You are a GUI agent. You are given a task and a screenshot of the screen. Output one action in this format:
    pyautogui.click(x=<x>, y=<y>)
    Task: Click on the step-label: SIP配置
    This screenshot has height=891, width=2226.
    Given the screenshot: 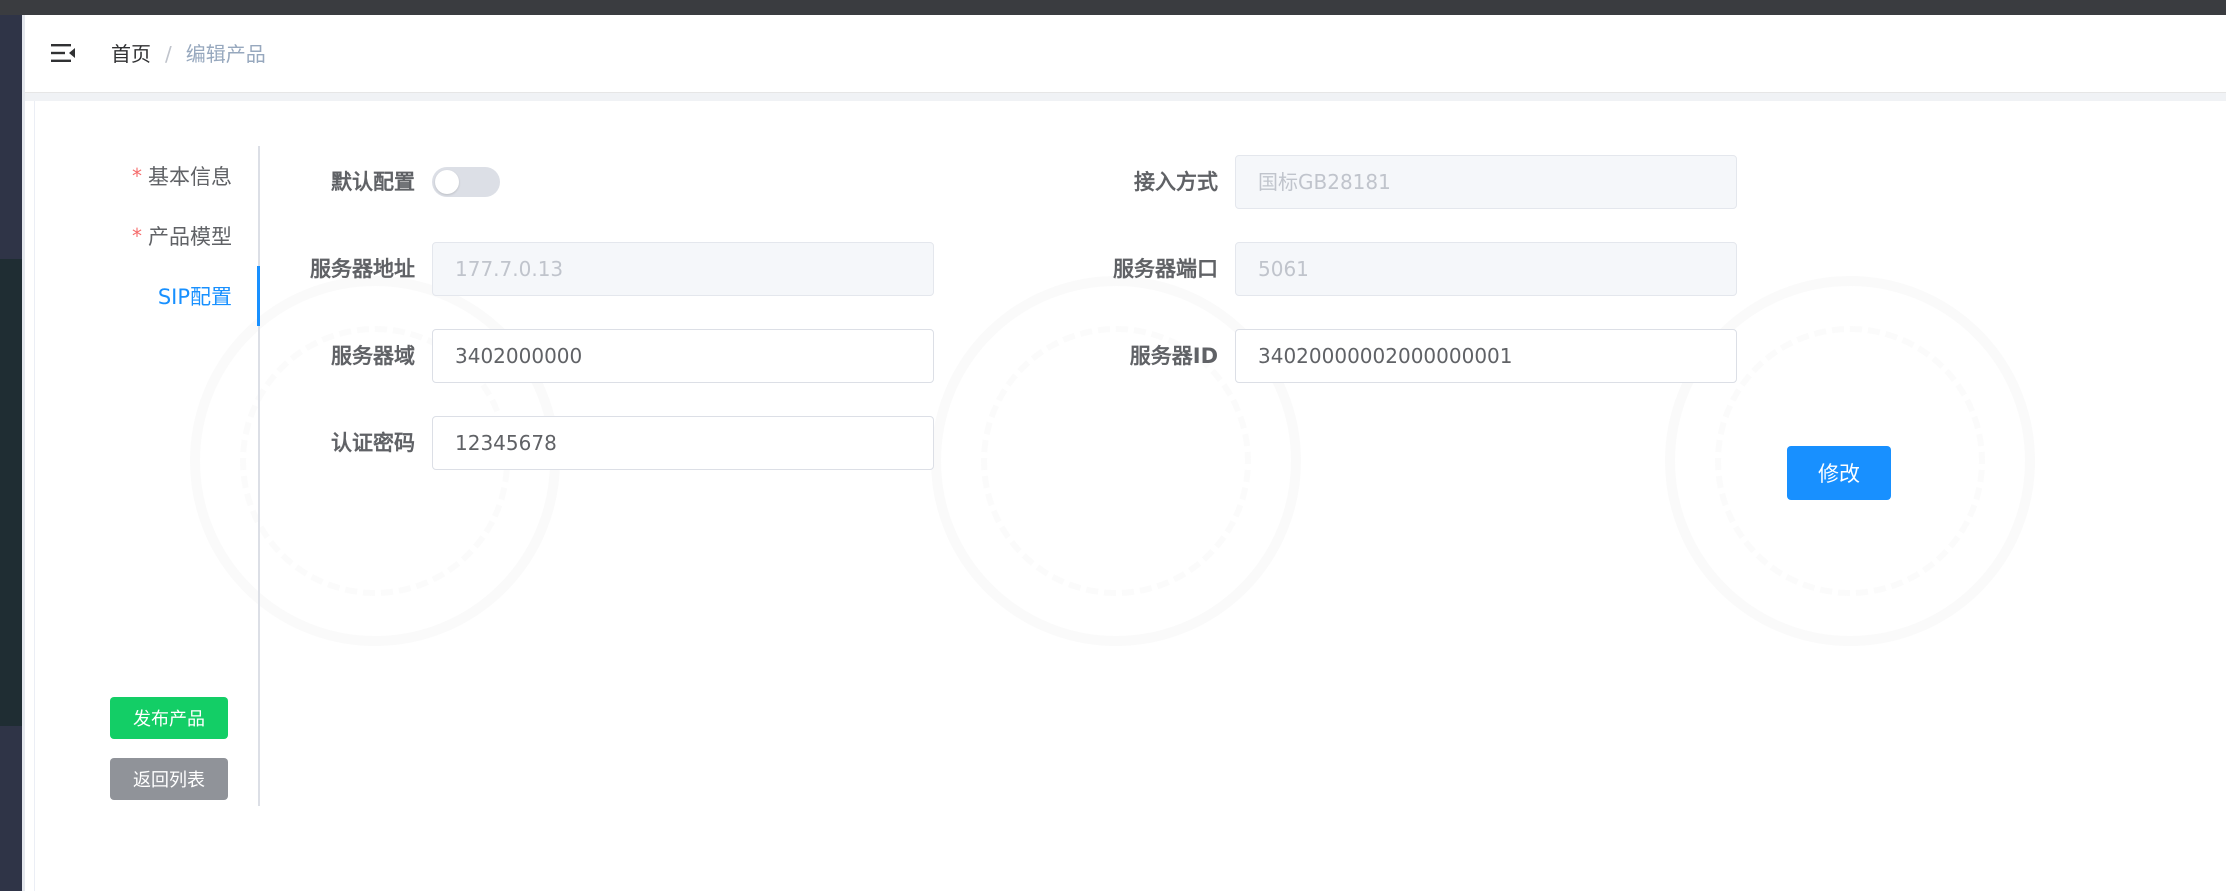 What is the action you would take?
    pyautogui.click(x=194, y=297)
    